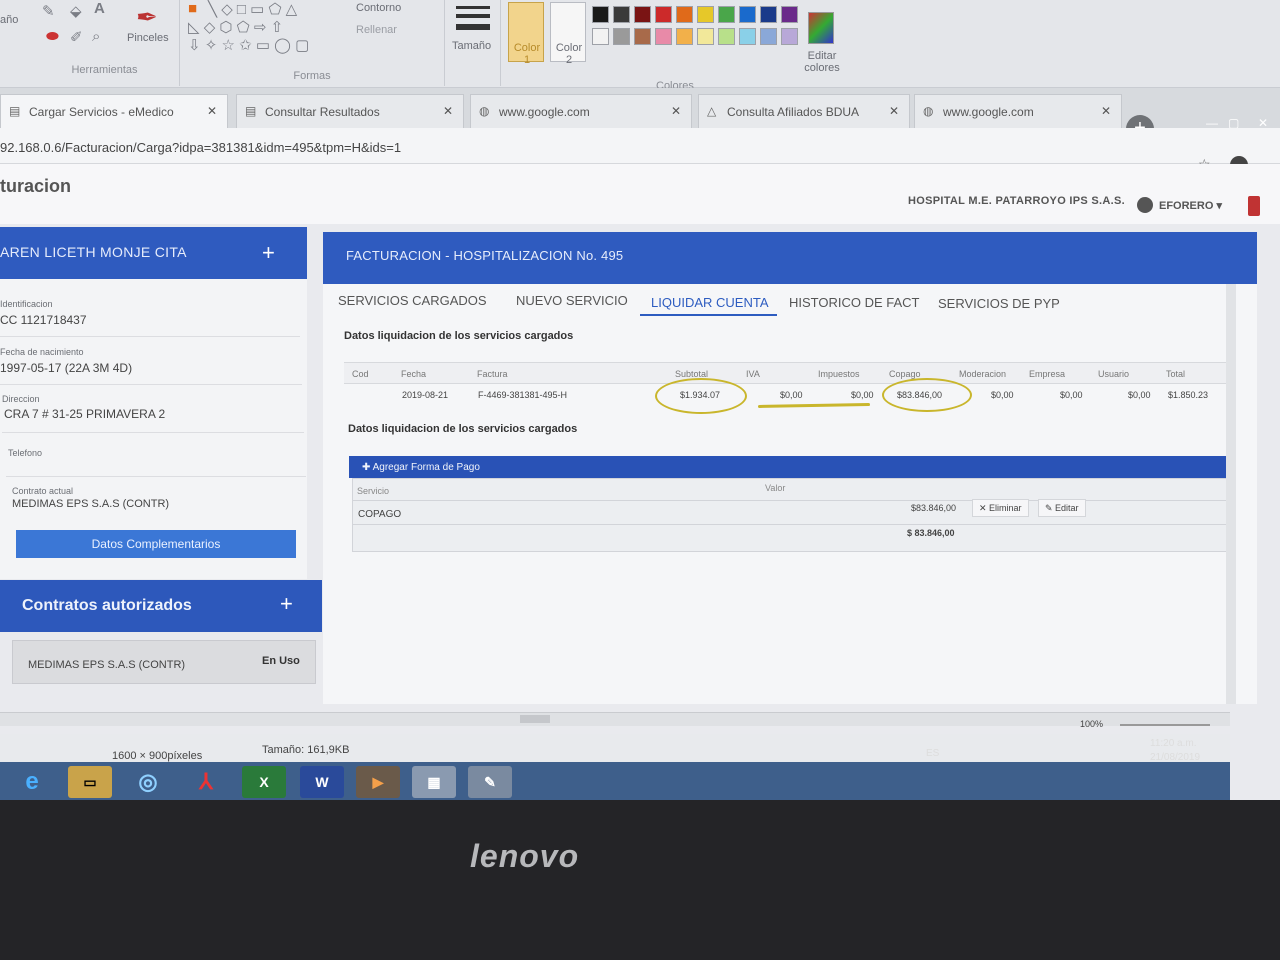 This screenshot has width=1280, height=960. What do you see at coordinates (581, 111) in the screenshot?
I see `tab-google-1: ◍ www.google.com ✕` at bounding box center [581, 111].